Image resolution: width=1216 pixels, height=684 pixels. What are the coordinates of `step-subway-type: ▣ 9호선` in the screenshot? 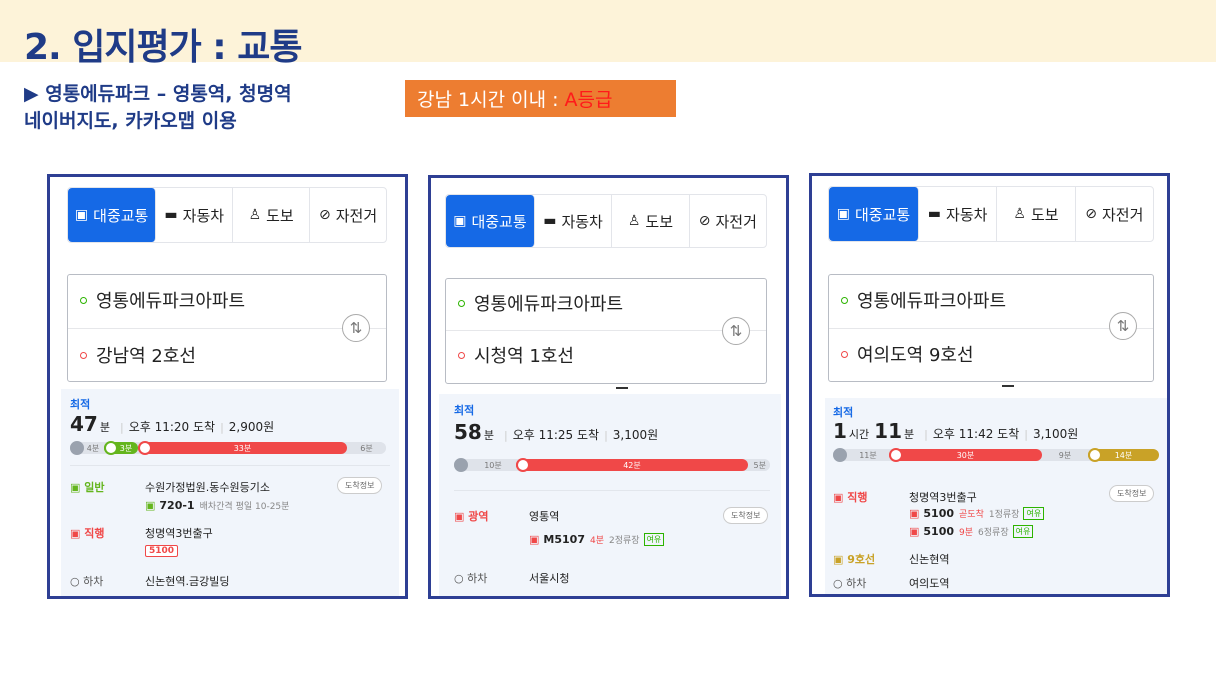 It's located at (854, 559).